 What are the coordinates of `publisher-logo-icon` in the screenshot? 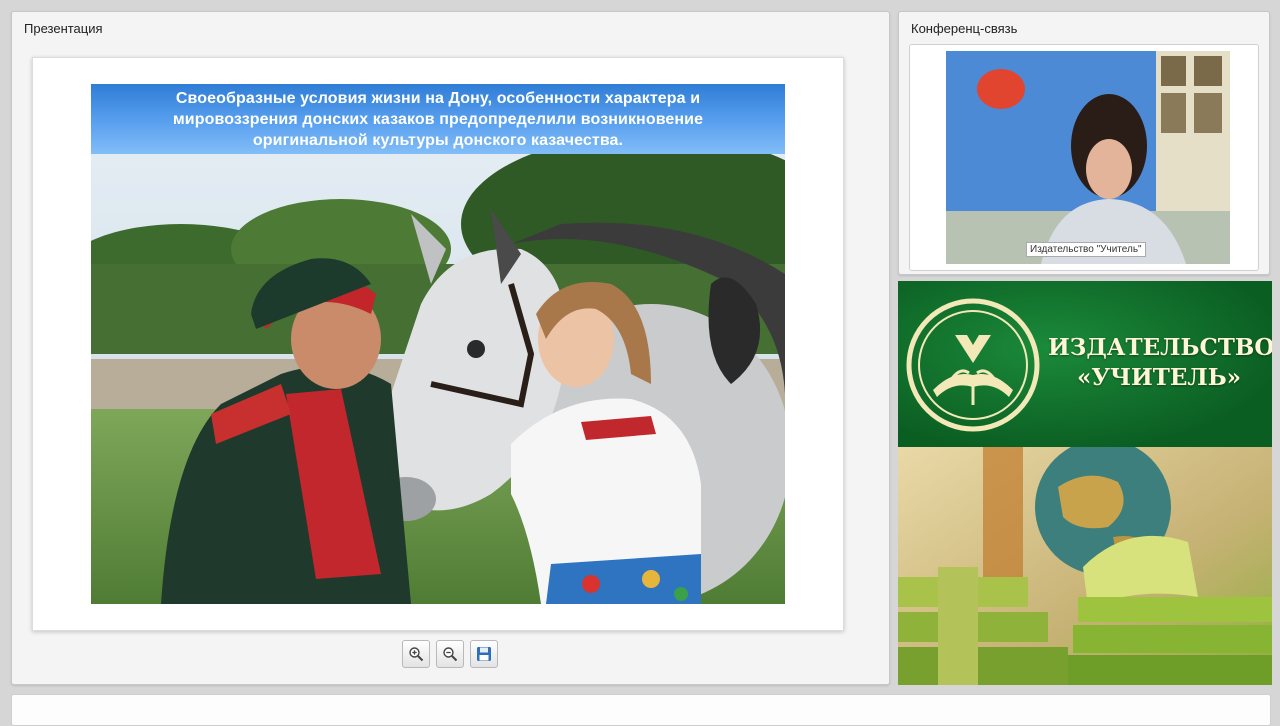 It's located at (973, 365).